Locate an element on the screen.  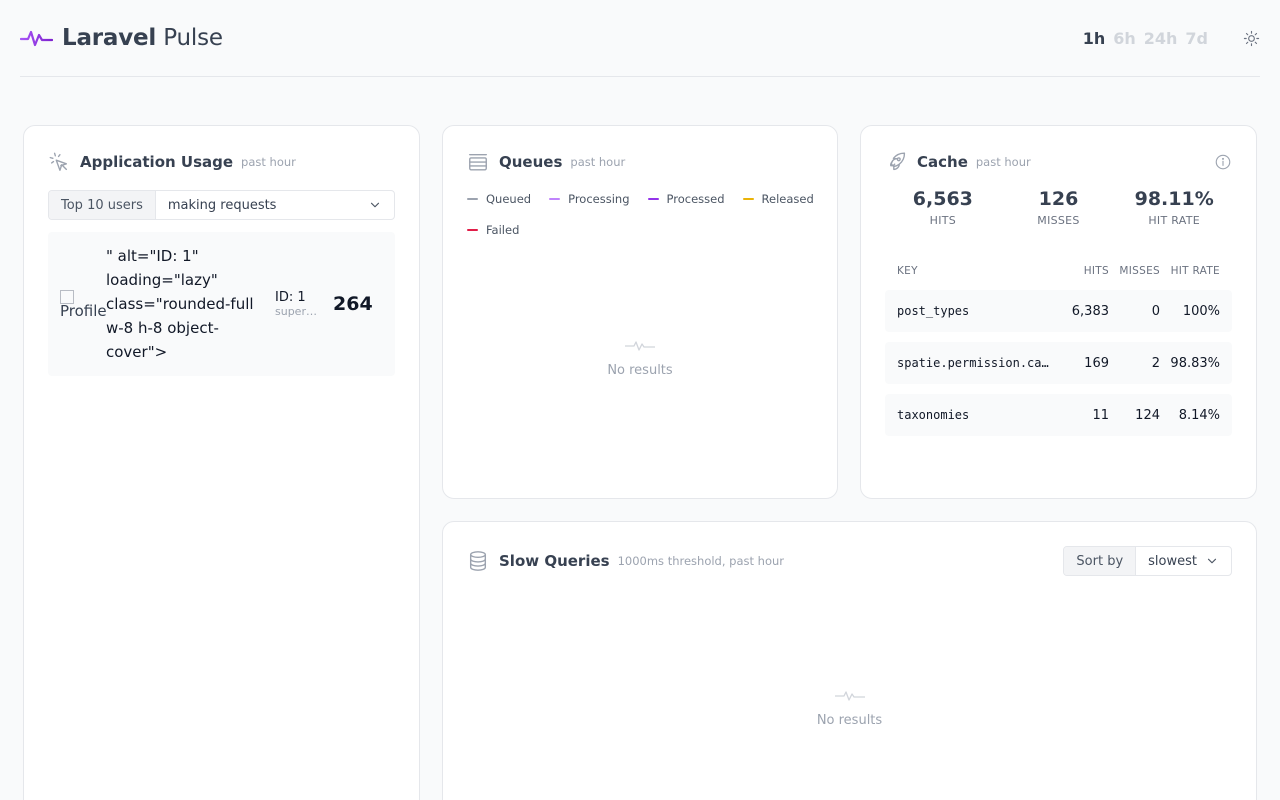
legend-item-processed: Processed is located at coordinates (686, 199).